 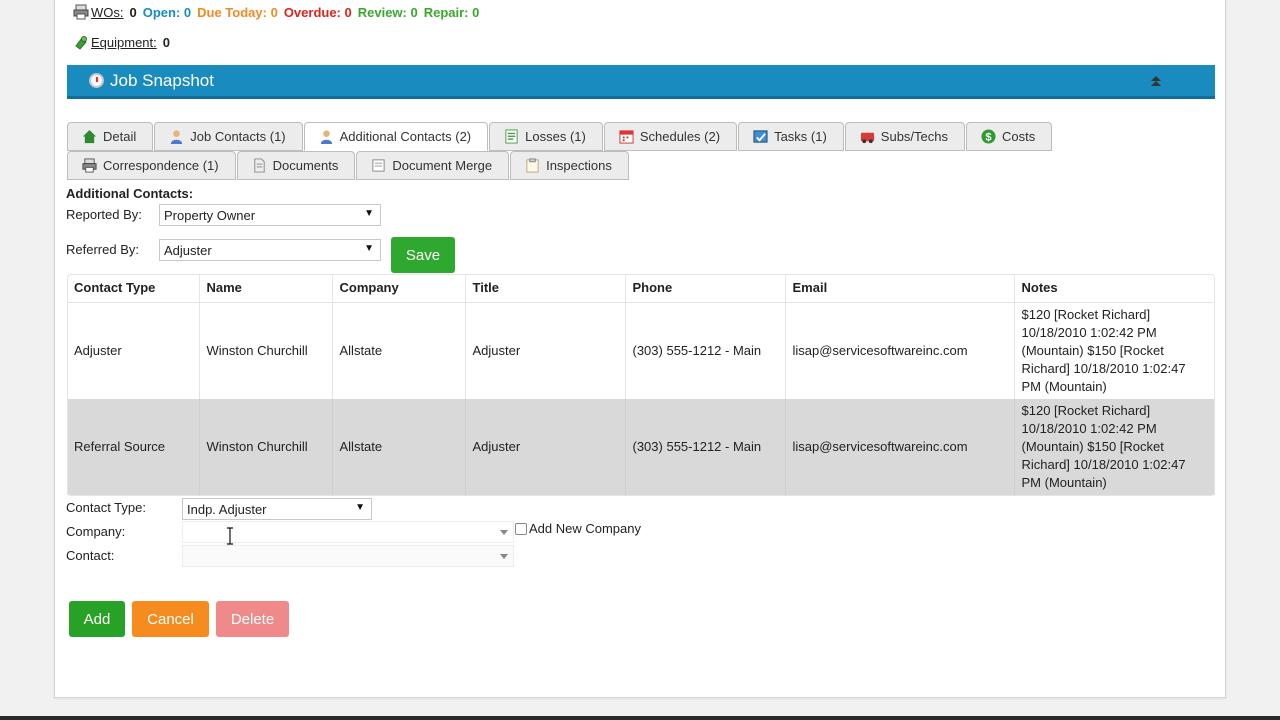 What do you see at coordinates (107, 12) in the screenshot?
I see `wos-link: WOs:` at bounding box center [107, 12].